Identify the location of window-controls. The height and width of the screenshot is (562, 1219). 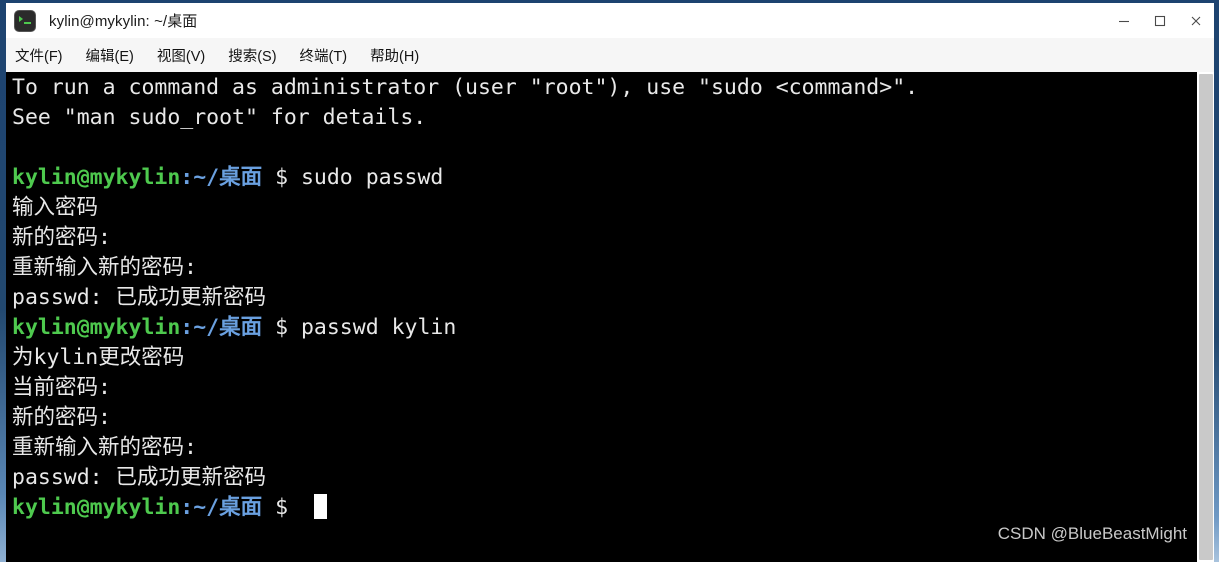
(1160, 20).